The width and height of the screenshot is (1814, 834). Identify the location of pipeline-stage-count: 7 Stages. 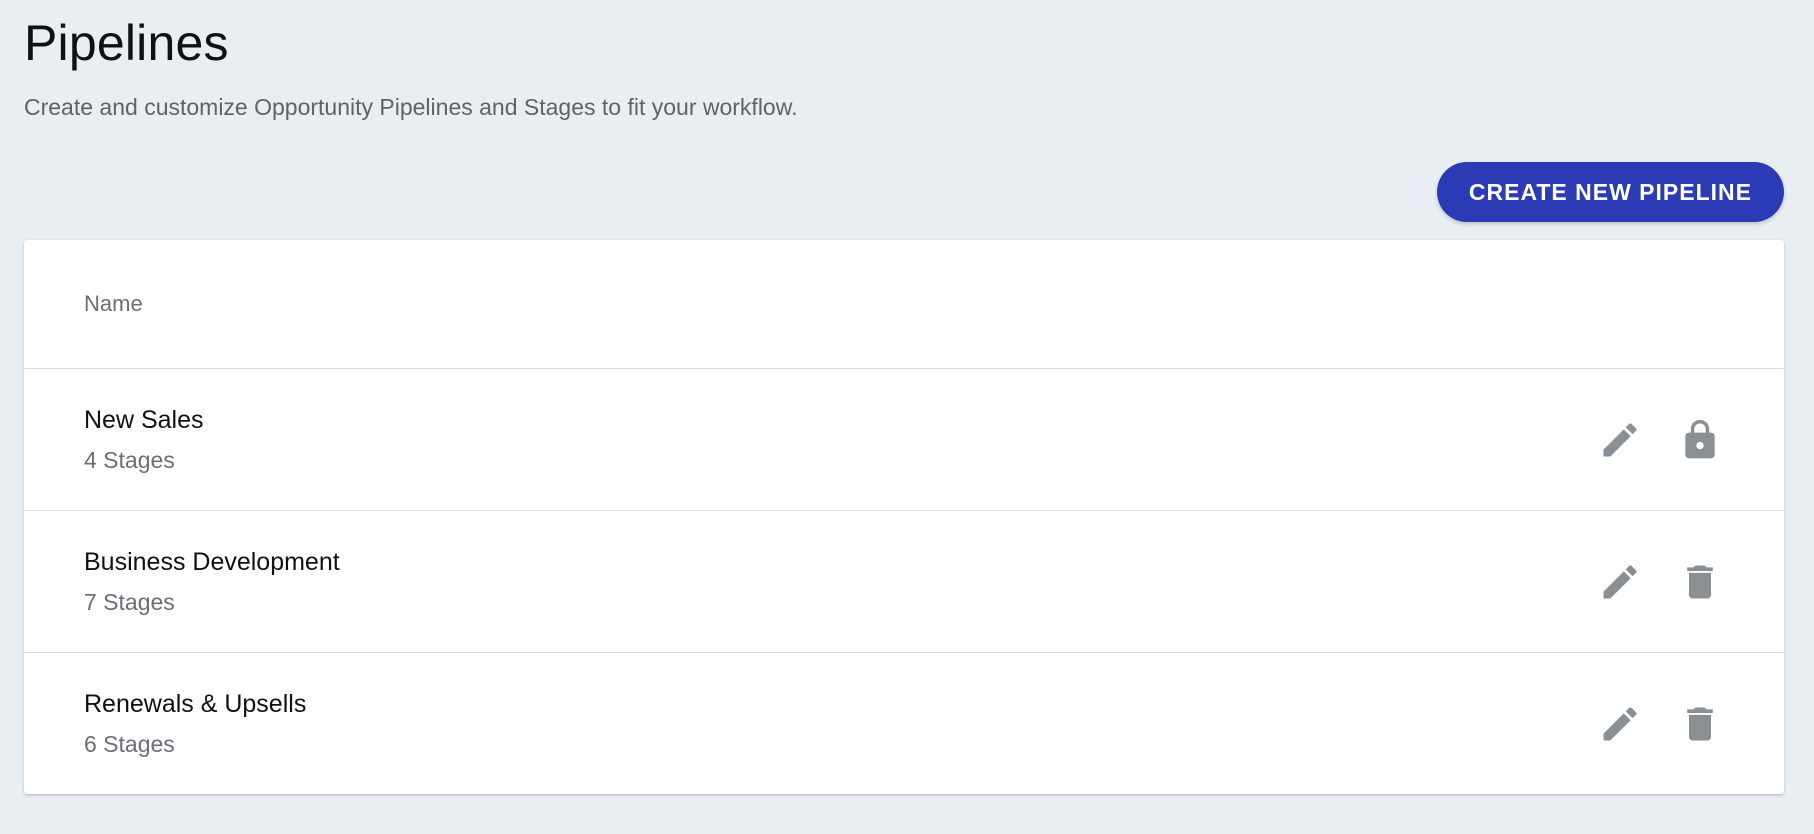
(129, 601).